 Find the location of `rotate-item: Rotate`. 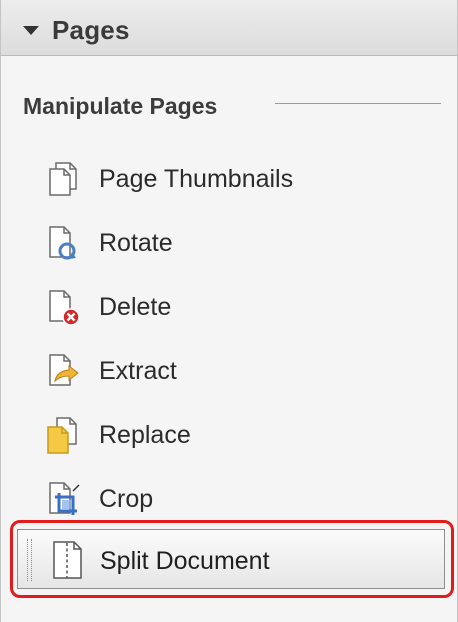

rotate-item: Rotate is located at coordinates (242, 242).